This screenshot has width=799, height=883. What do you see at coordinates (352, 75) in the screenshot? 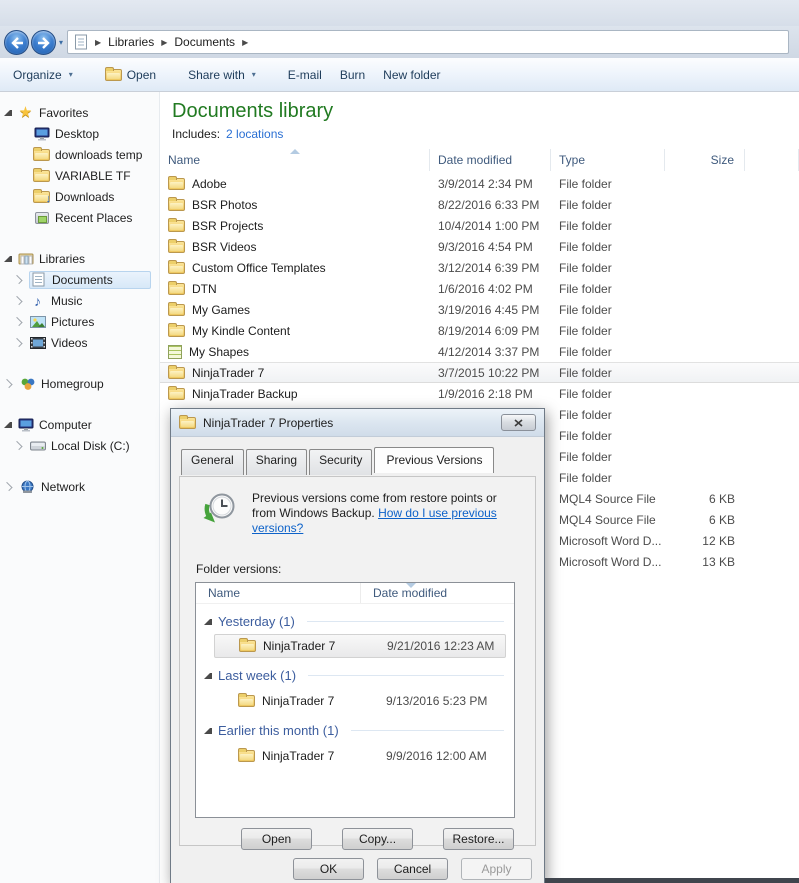
I see `burn-button: Burn` at bounding box center [352, 75].